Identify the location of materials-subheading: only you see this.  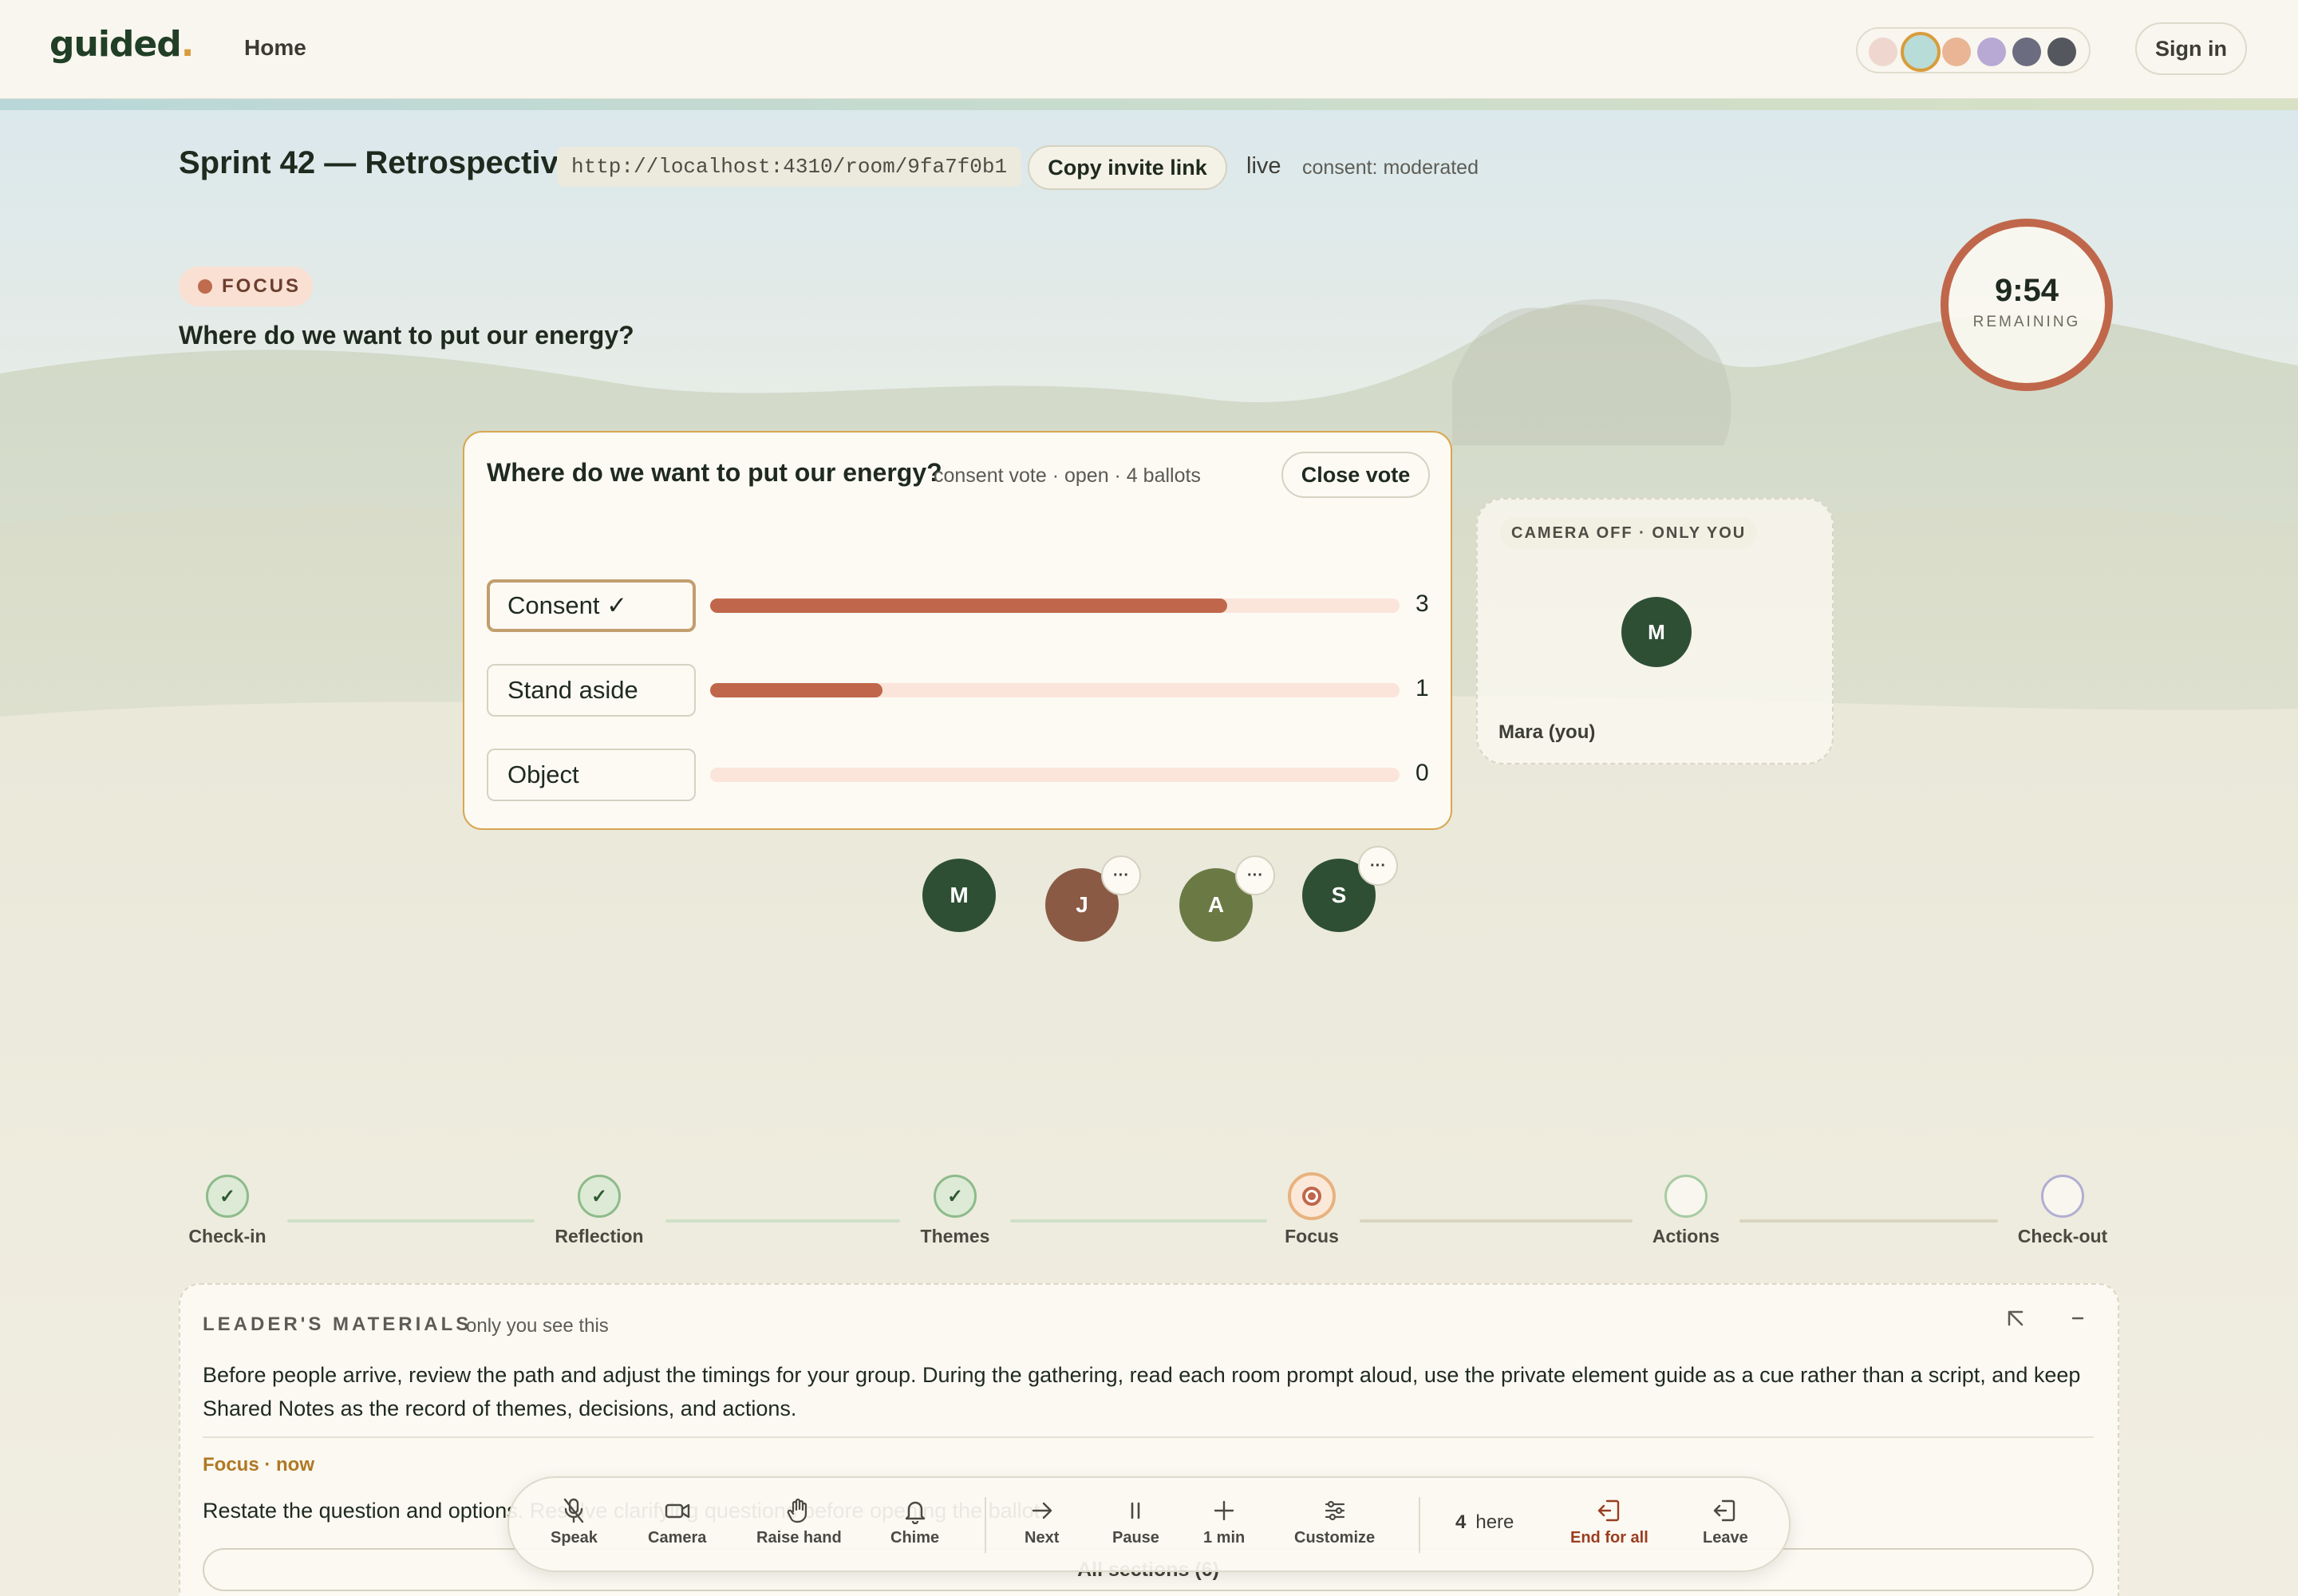
(538, 1326).